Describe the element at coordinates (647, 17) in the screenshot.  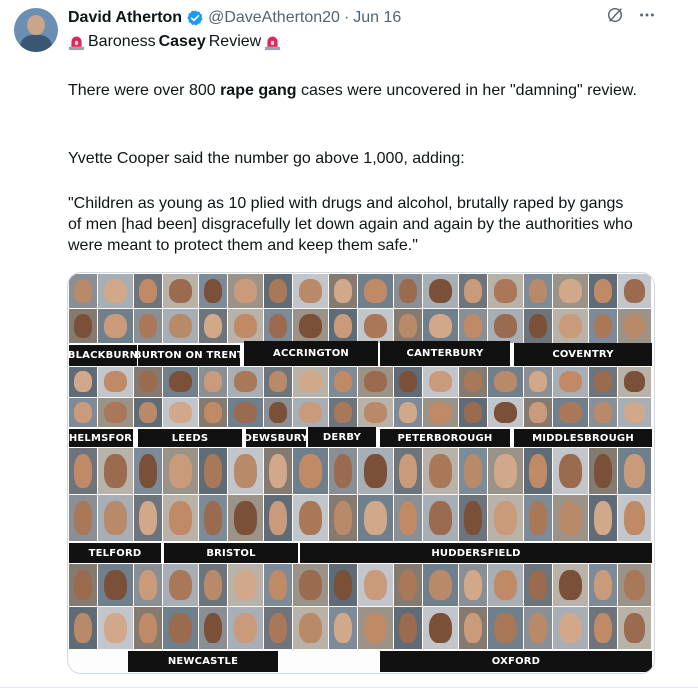
I see `more-icon` at that location.